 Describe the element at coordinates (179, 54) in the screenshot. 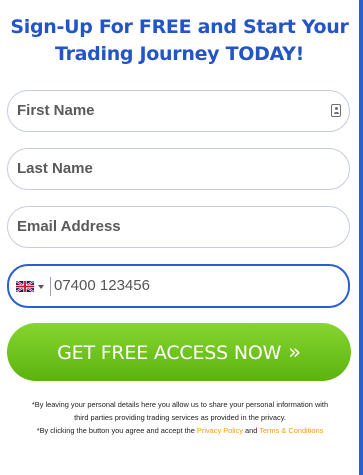

I see `headline-line-2: Trading Journey TODAY!` at that location.